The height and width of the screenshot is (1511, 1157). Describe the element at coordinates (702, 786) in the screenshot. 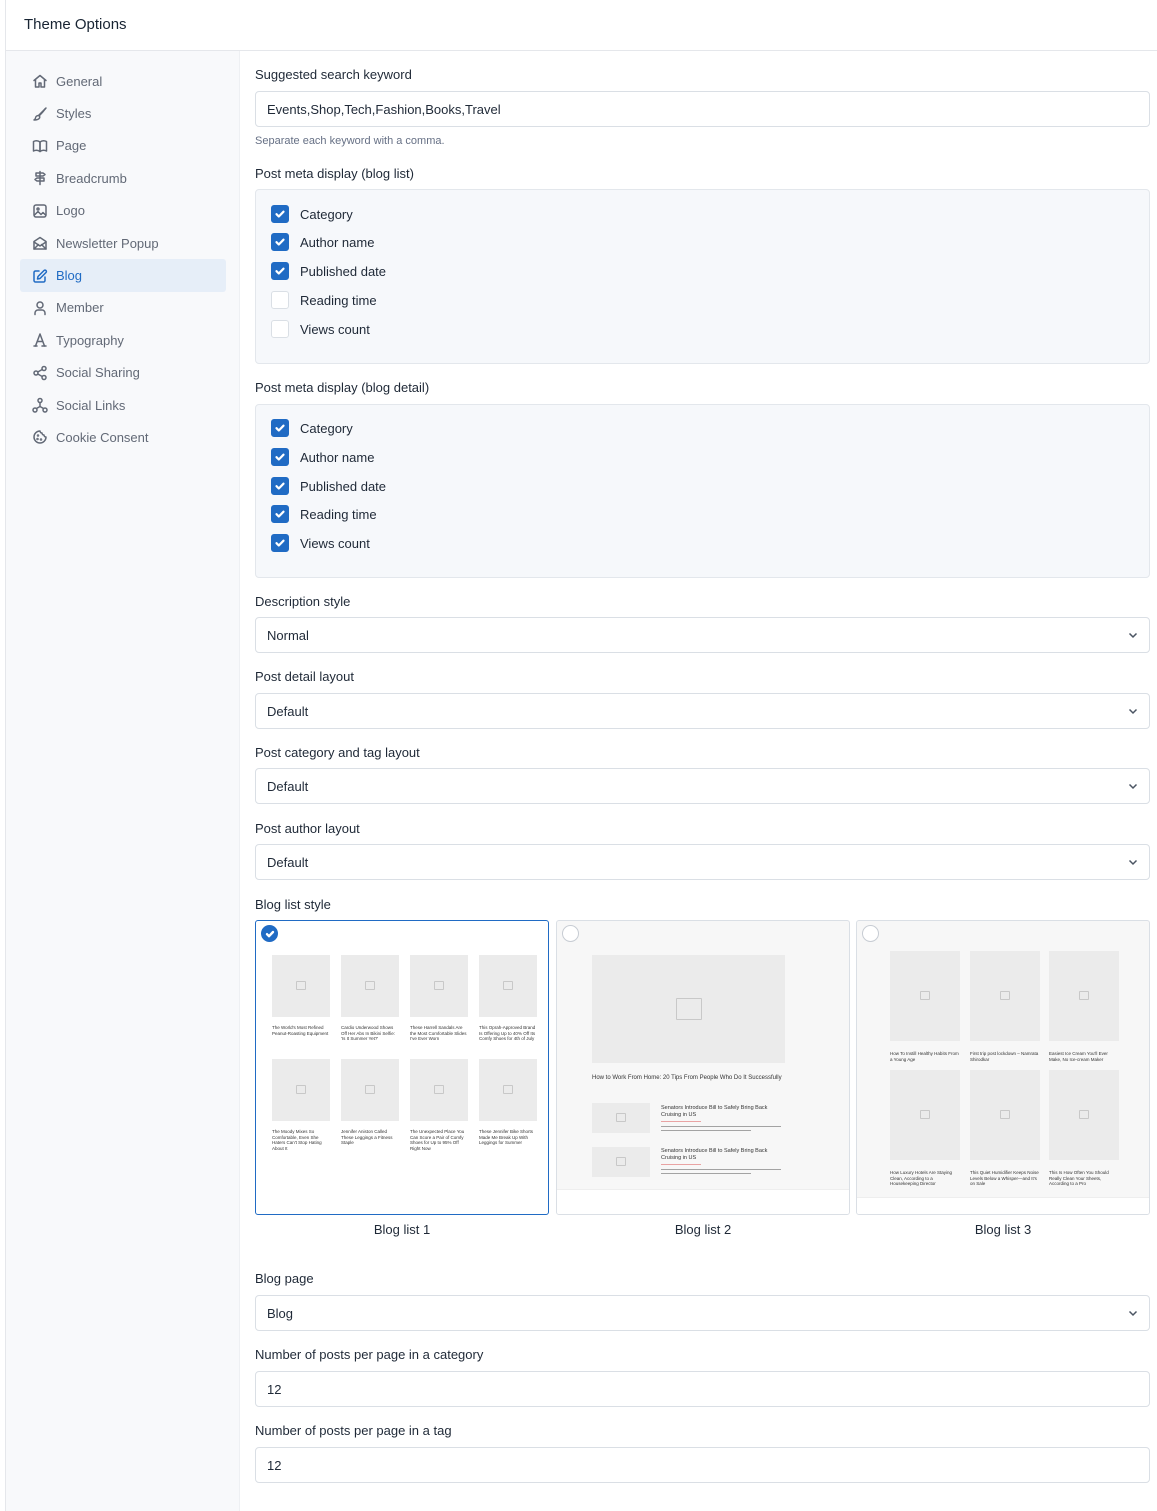

I see `category-tag-layout-select: Default` at that location.